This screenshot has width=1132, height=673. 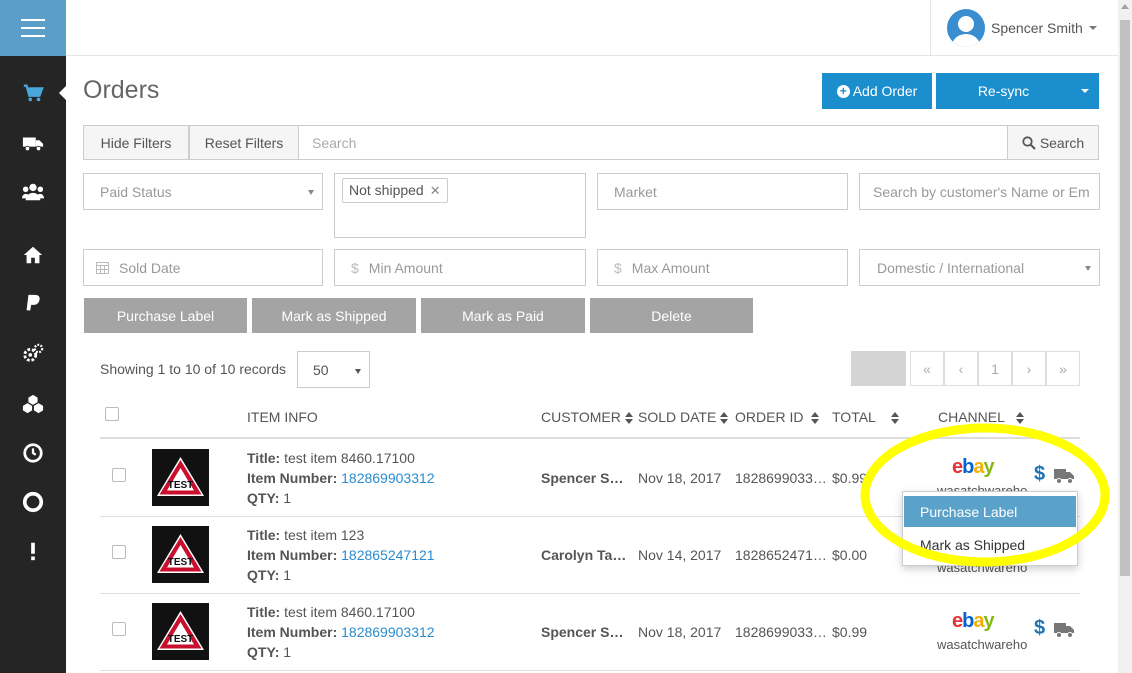 I want to click on hide-filters-button: Hide Filters, so click(x=136, y=142).